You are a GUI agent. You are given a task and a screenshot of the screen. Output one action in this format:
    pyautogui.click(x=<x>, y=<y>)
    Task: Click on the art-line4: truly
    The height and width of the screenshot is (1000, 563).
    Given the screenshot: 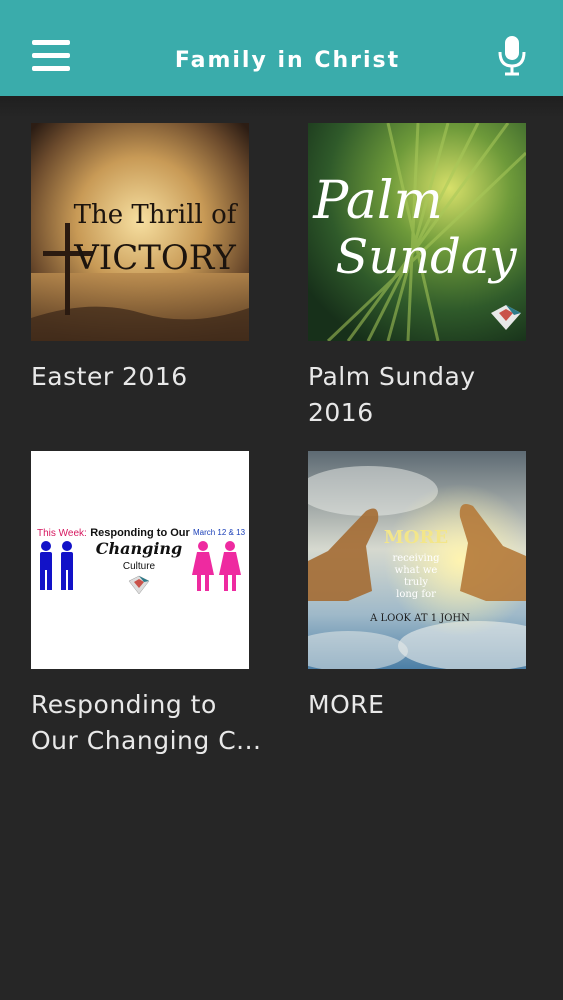 What is the action you would take?
    pyautogui.click(x=416, y=582)
    